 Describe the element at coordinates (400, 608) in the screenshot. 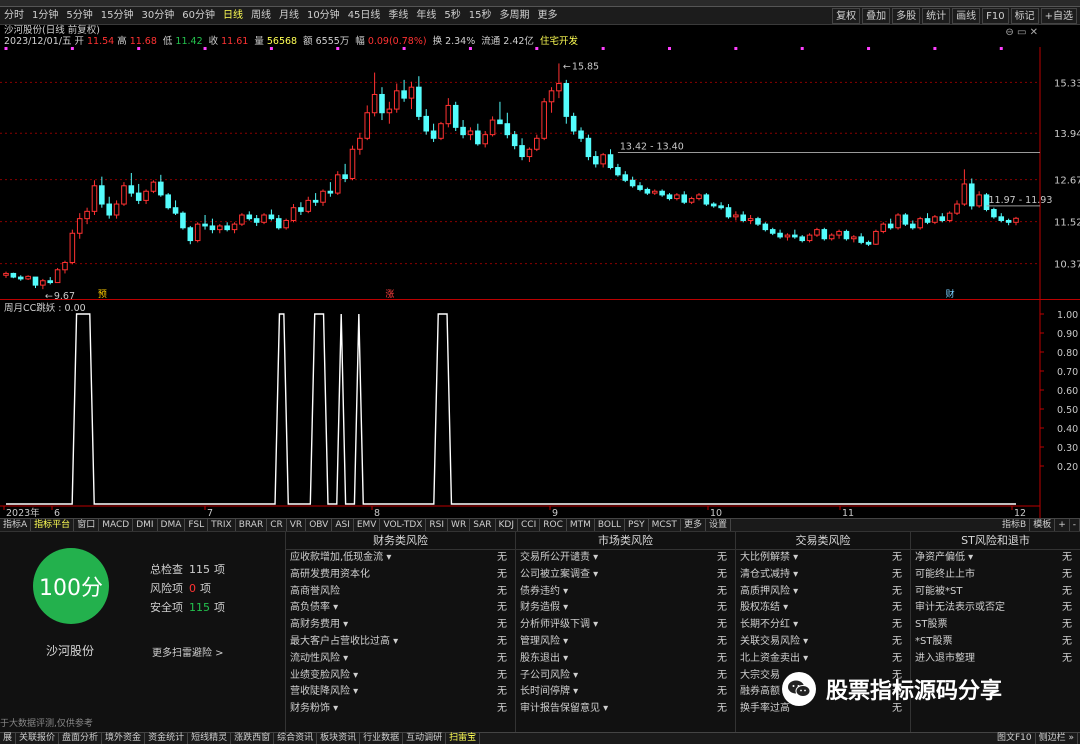

I see `risk-item: 高负债率 ▾ 无` at that location.